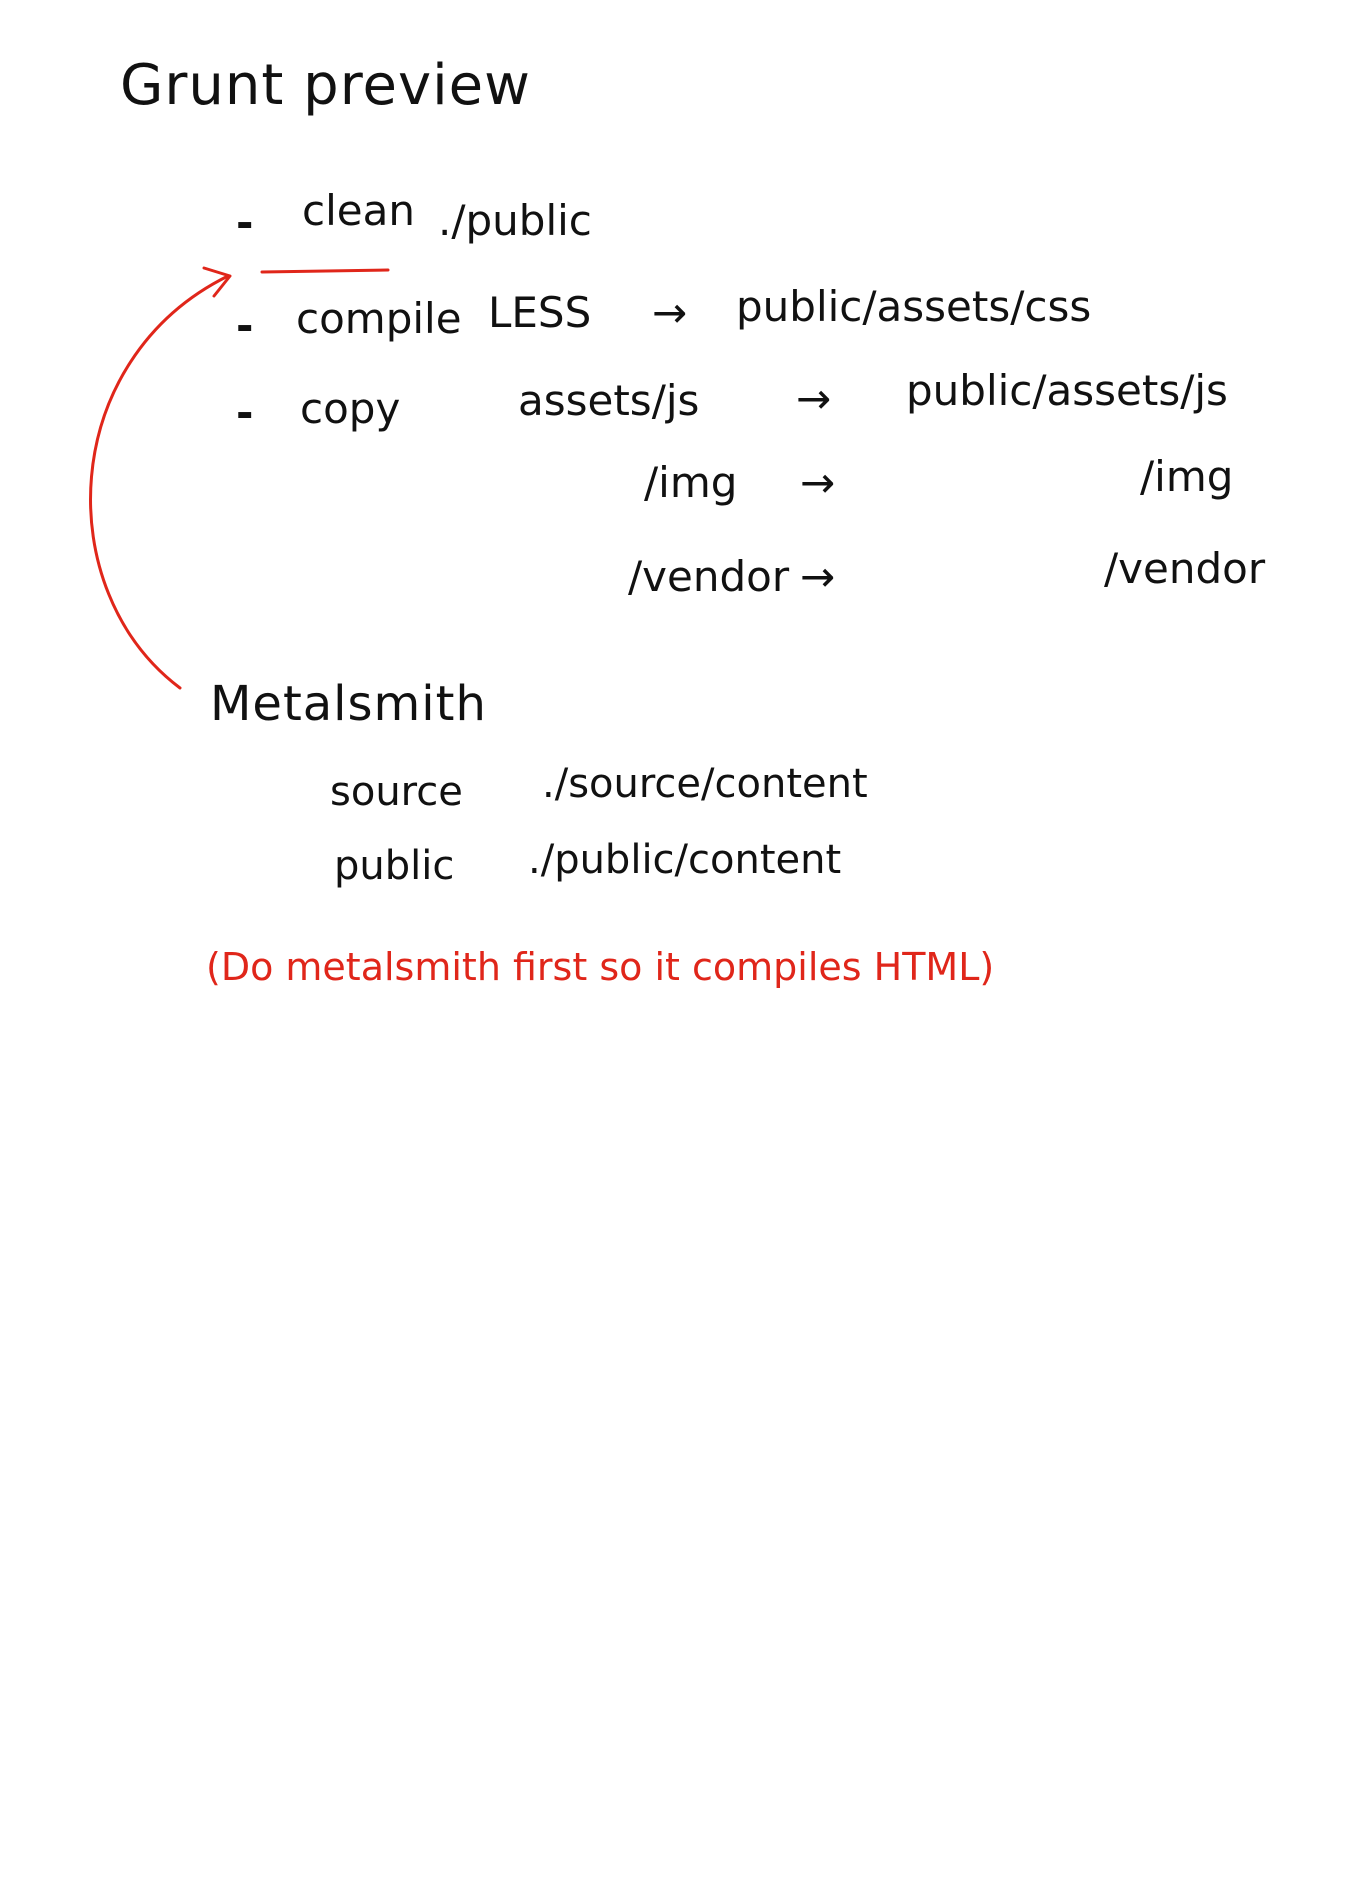  Describe the element at coordinates (217, 282) in the screenshot. I see `red-arrowhead` at that location.